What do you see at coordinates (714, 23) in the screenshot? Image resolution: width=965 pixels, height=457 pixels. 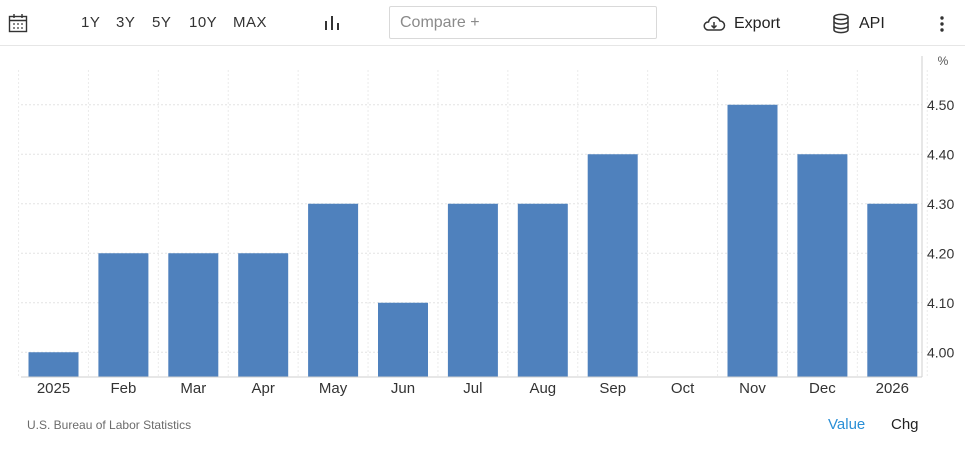 I see `cloud-download-icon` at bounding box center [714, 23].